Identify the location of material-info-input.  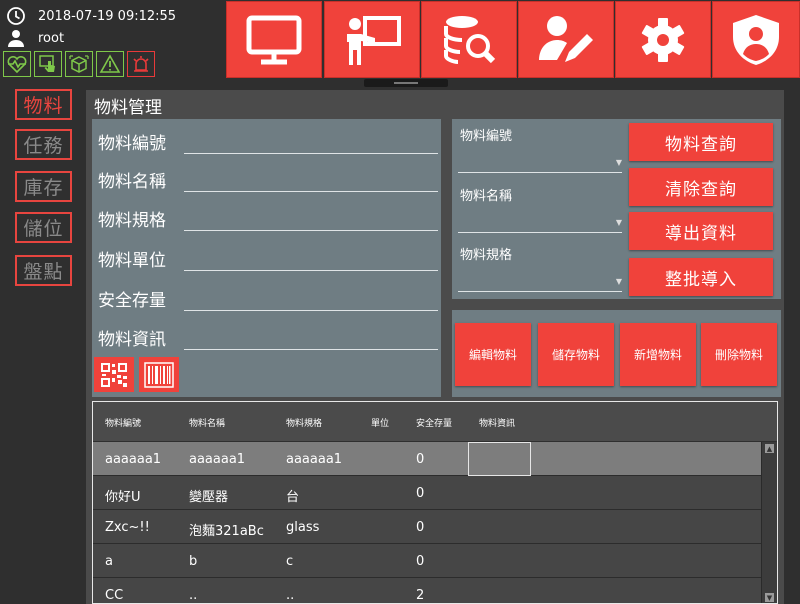
(311, 338).